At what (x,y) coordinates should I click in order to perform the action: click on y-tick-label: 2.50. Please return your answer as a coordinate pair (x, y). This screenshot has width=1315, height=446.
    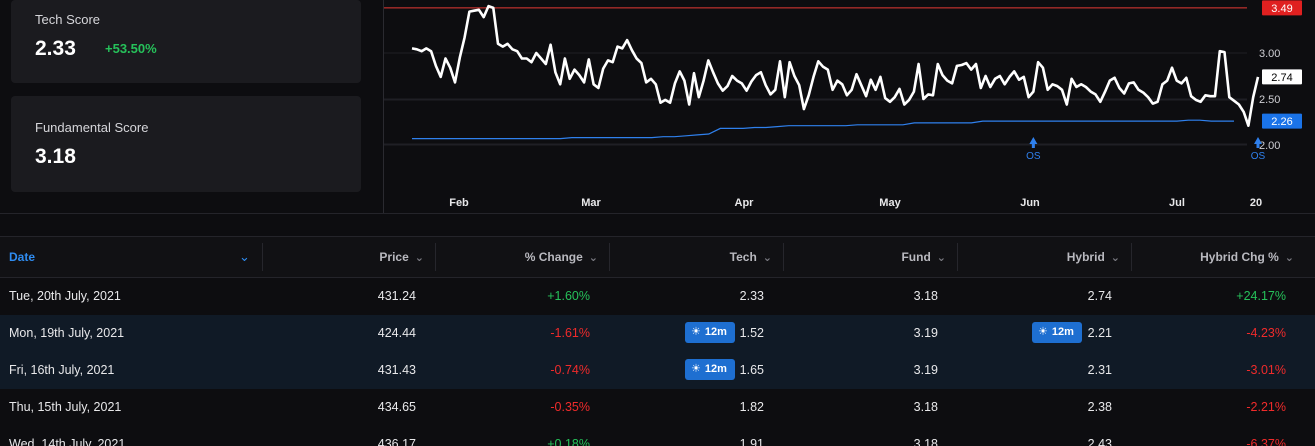
    Looking at the image, I should click on (1269, 100).